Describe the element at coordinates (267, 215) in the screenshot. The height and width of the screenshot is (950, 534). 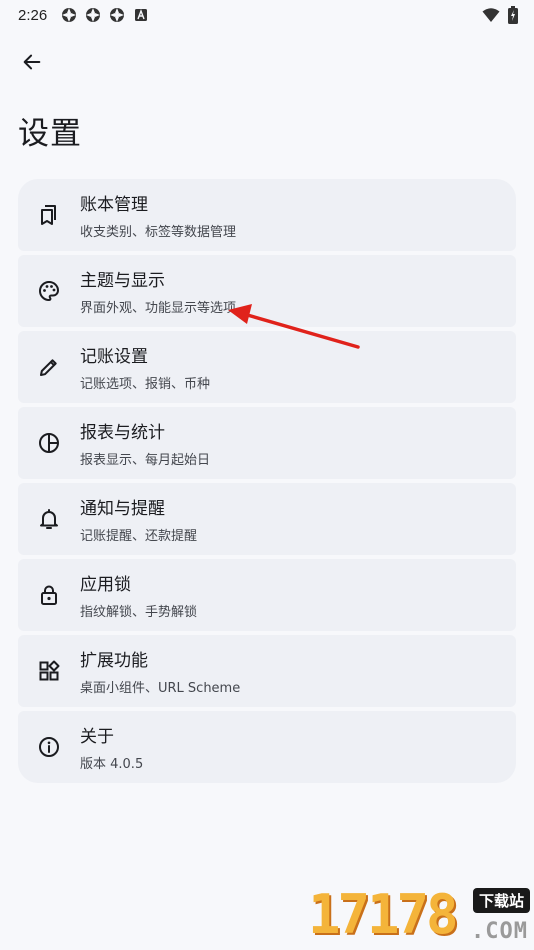
I see `settings-item-ledger-management: 账本管理 收支类别、标签等数据管理` at that location.